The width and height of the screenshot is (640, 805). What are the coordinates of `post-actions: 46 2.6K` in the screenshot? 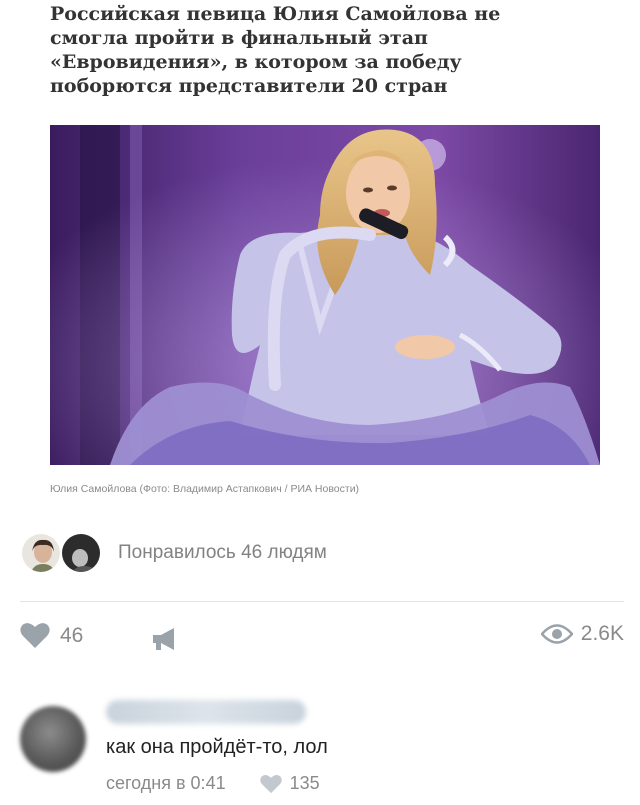 It's located at (322, 640).